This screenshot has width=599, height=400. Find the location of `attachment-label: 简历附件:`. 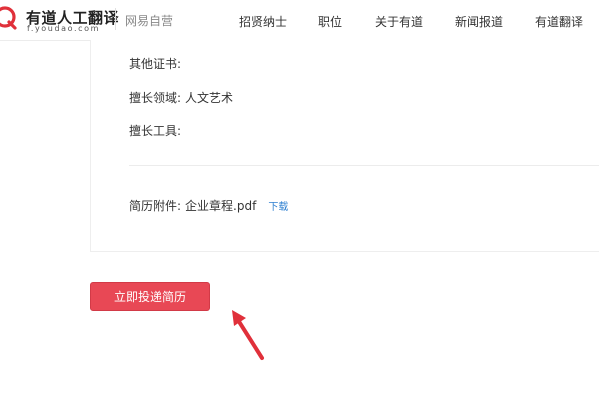

attachment-label: 简历附件: is located at coordinates (155, 206).